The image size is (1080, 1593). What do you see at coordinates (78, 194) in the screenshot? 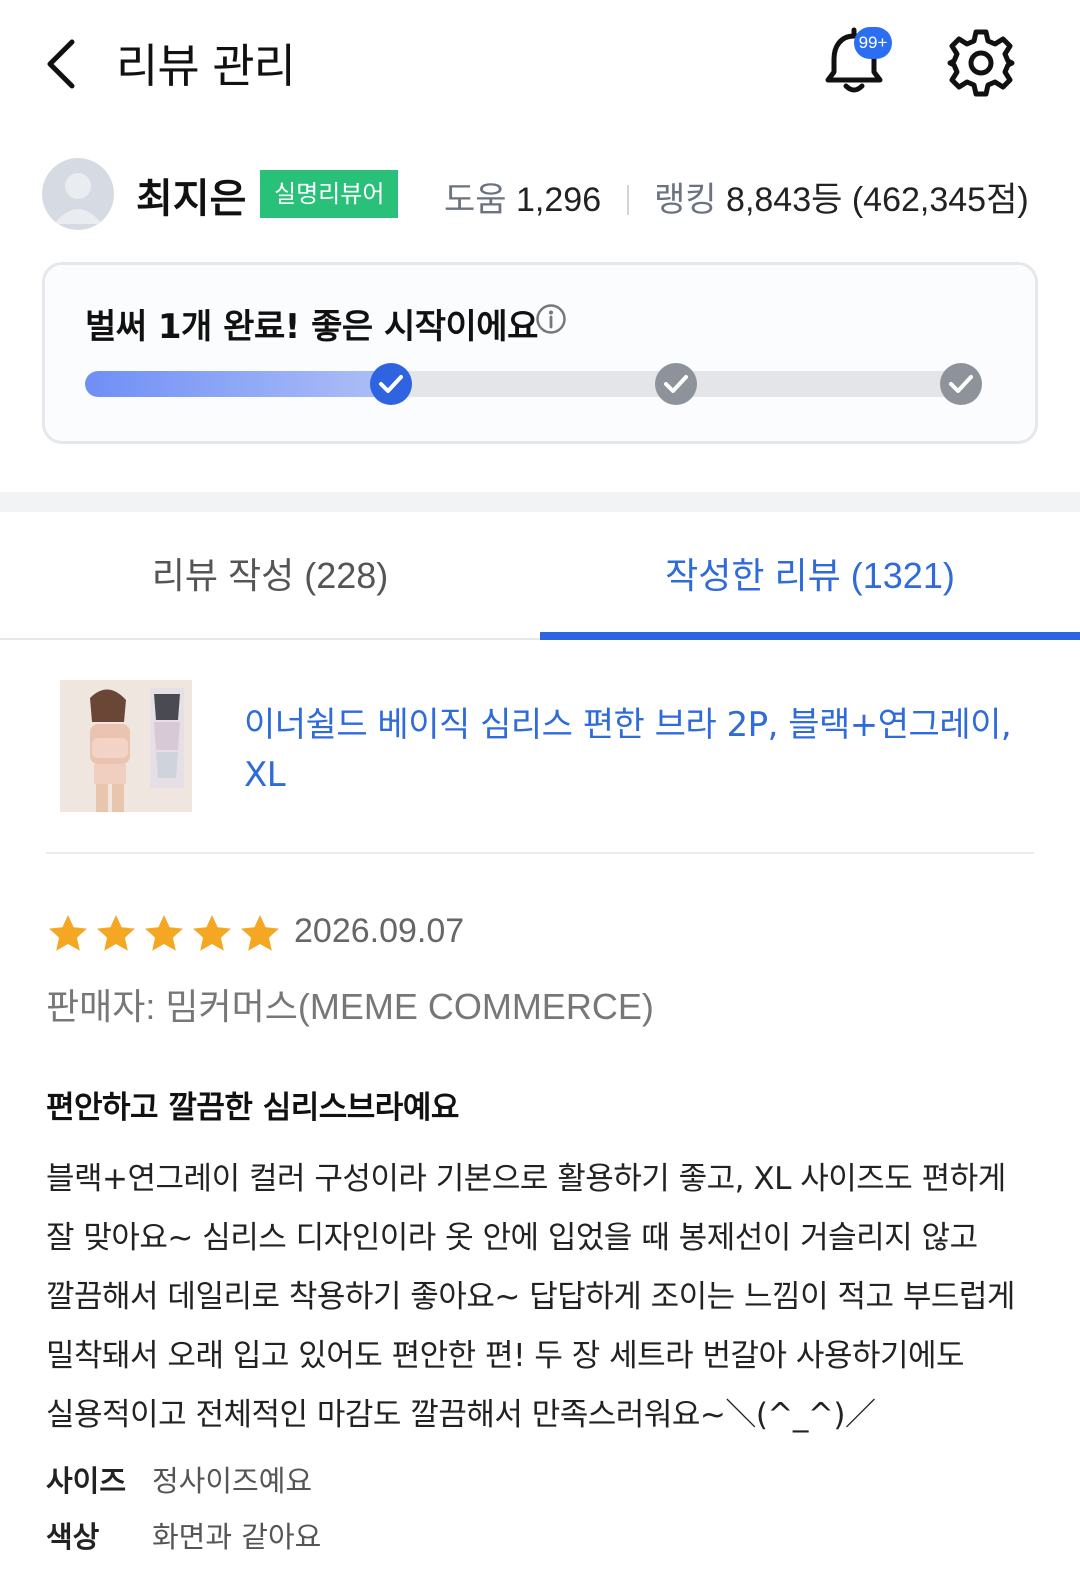
I see `avatar` at bounding box center [78, 194].